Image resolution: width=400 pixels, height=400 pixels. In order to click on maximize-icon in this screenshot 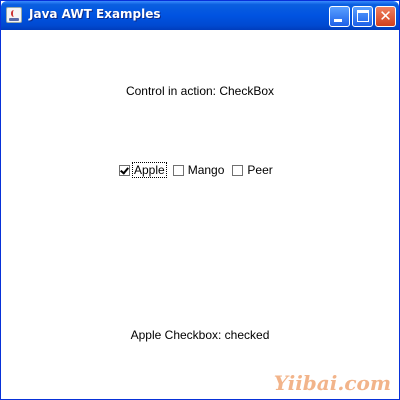, I will do `click(363, 16)`.